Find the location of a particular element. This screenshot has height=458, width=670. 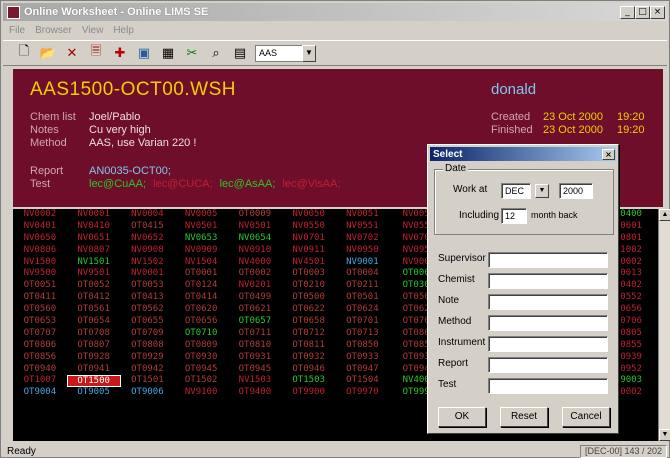

sample-cell: NV0701 is located at coordinates (309, 239).